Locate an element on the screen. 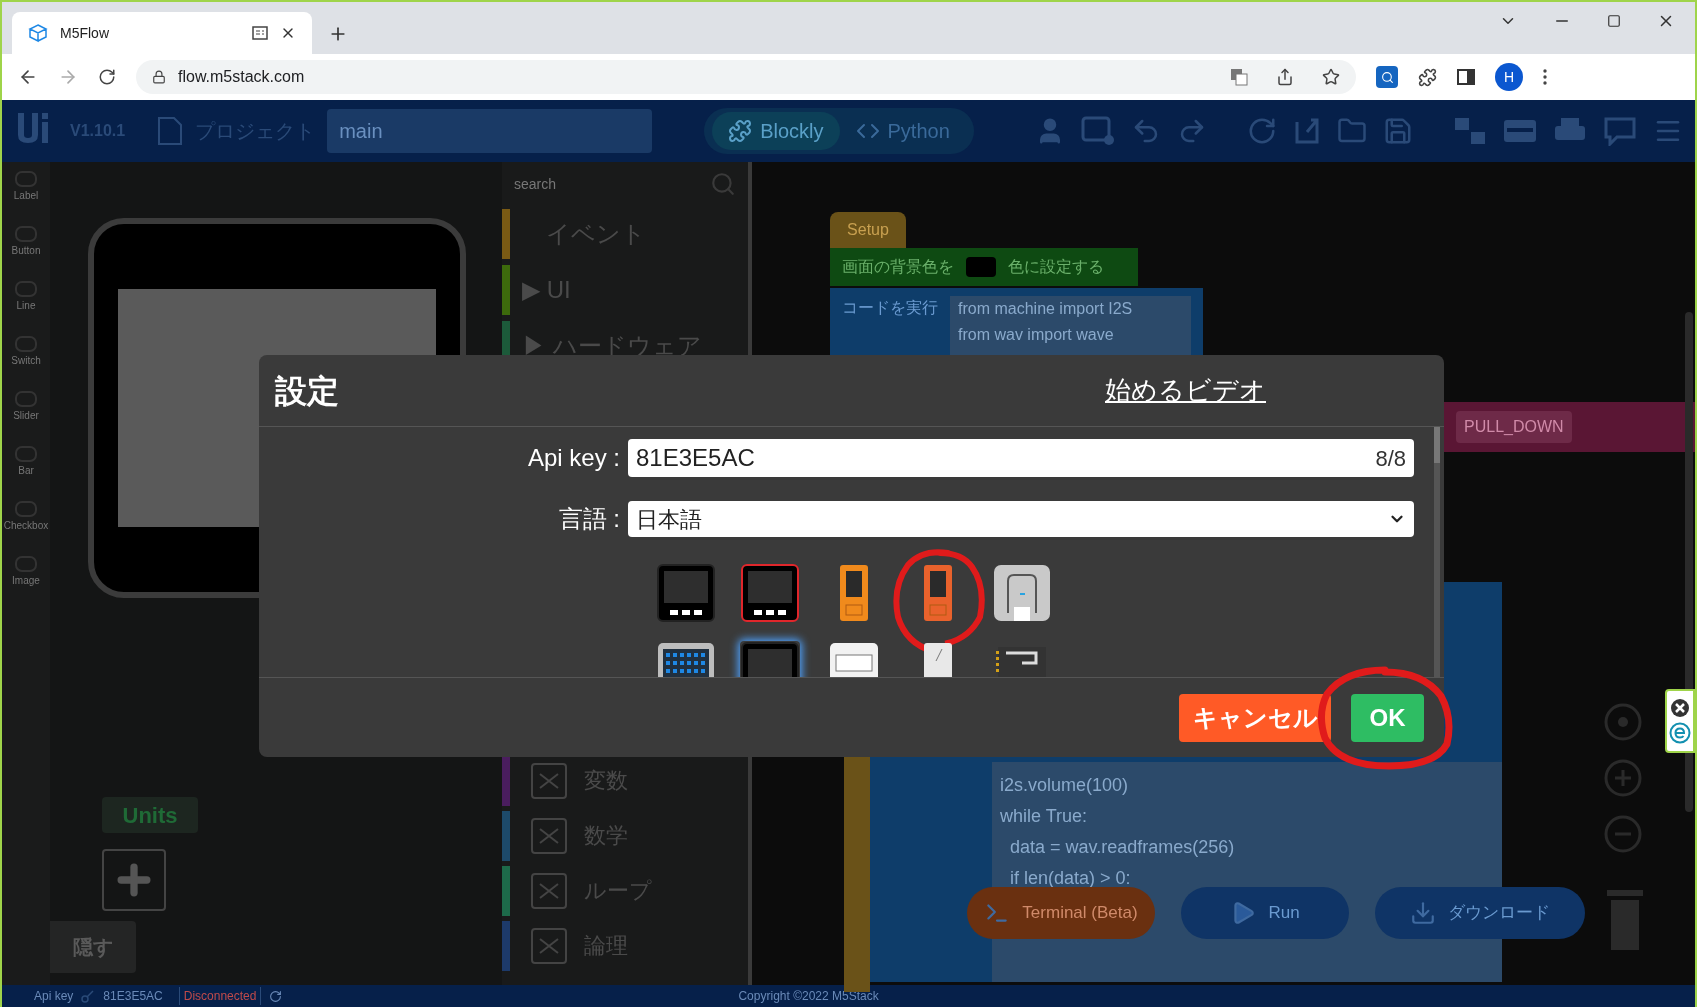 The image size is (1697, 1007). address-field: flow.m5stack.com is located at coordinates (746, 77).